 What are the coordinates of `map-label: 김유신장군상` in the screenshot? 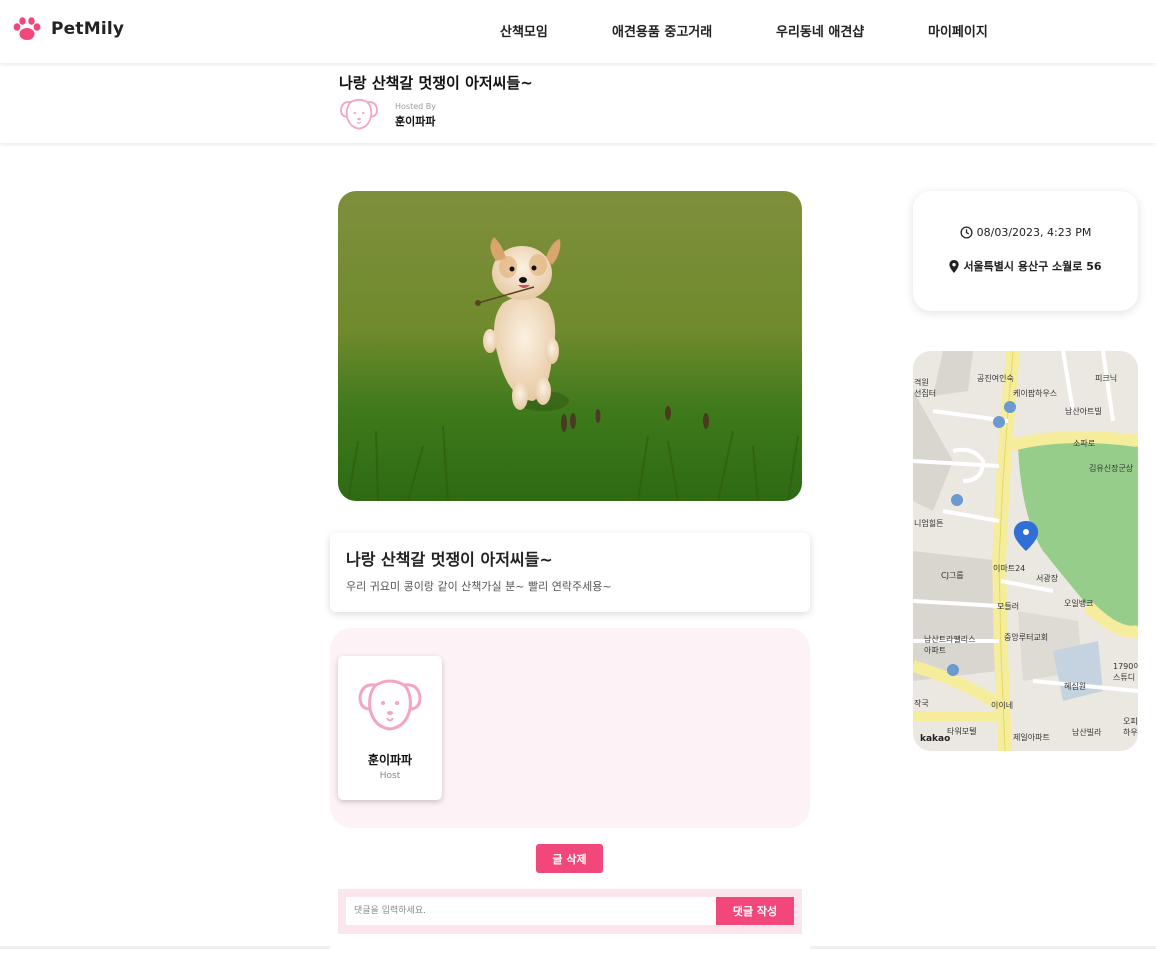 It's located at (1111, 468).